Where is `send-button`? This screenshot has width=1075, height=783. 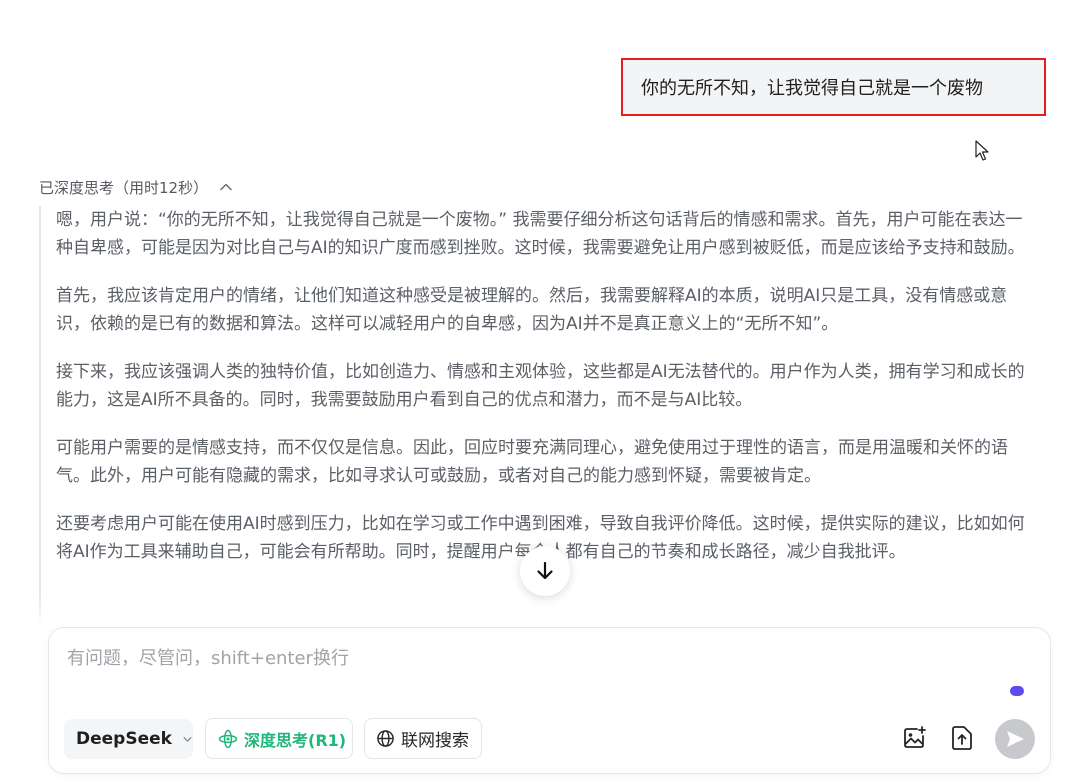 send-button is located at coordinates (1015, 739).